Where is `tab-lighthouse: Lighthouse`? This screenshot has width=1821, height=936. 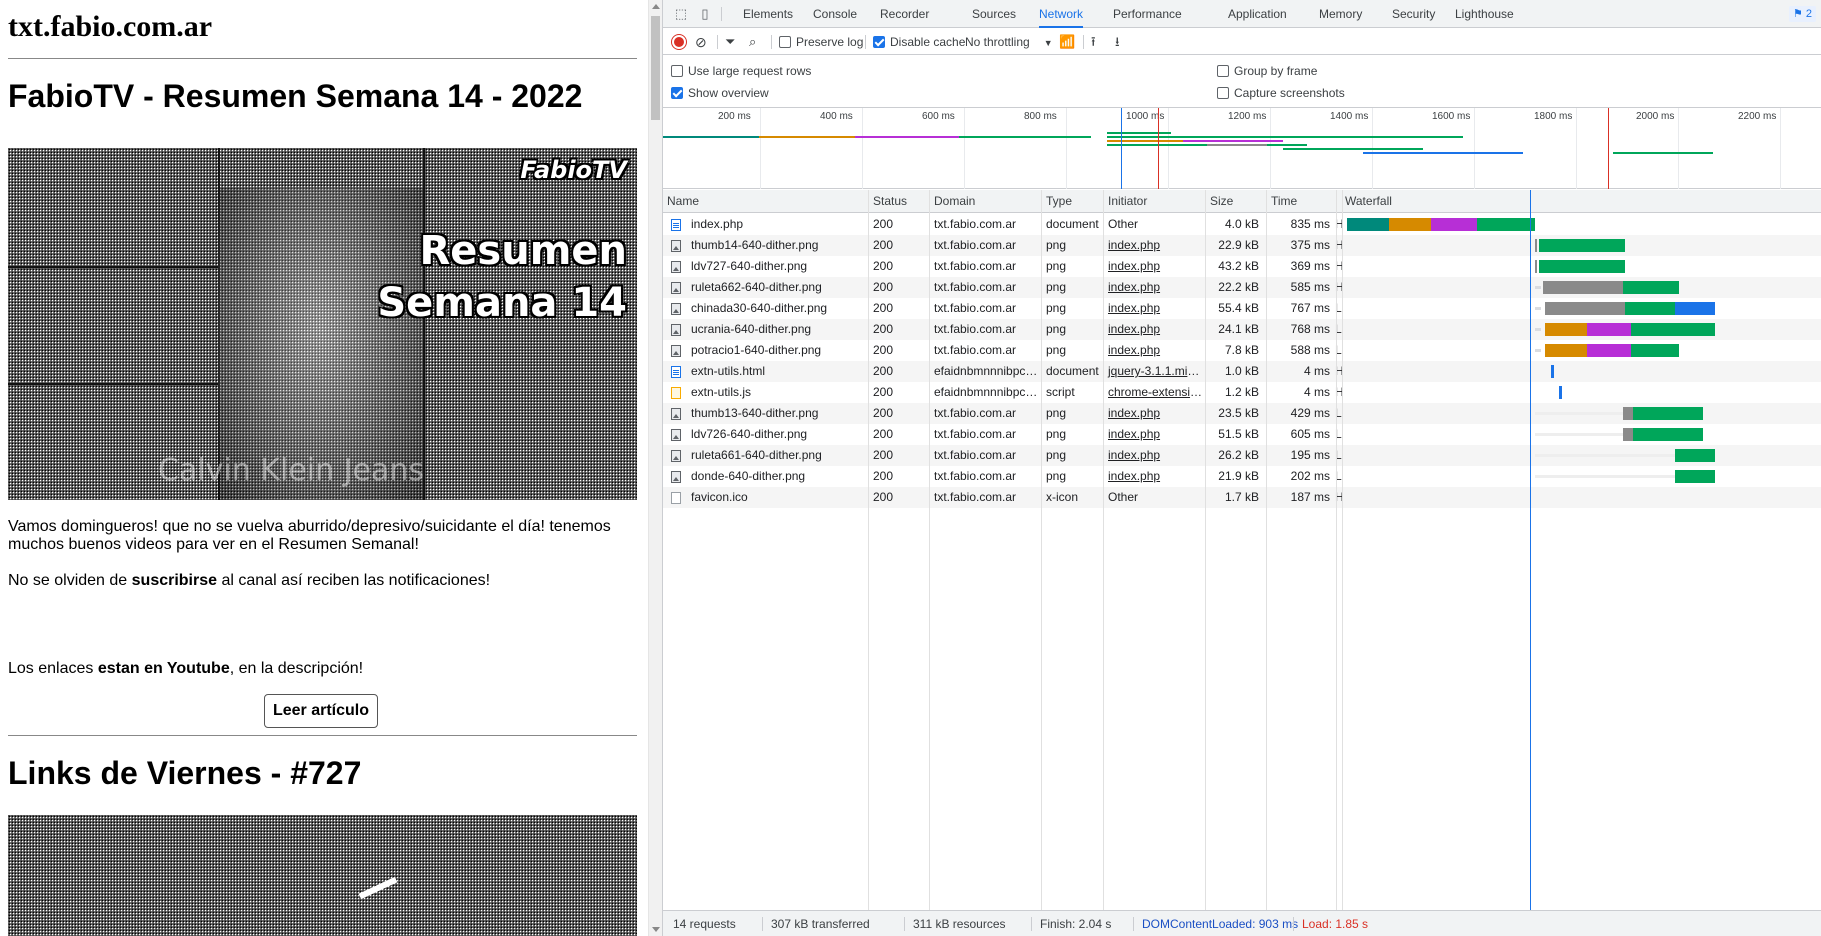
tab-lighthouse: Lighthouse is located at coordinates (1484, 14).